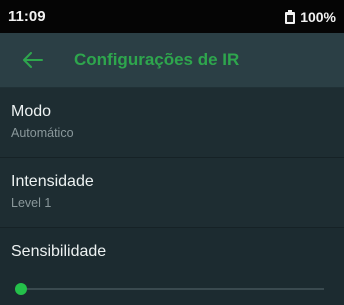  What do you see at coordinates (290, 16) in the screenshot?
I see `battery-full-icon` at bounding box center [290, 16].